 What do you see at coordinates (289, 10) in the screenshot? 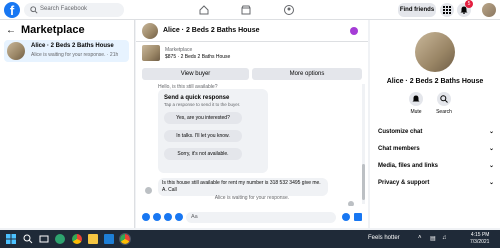
I see `groups-icon` at bounding box center [289, 10].